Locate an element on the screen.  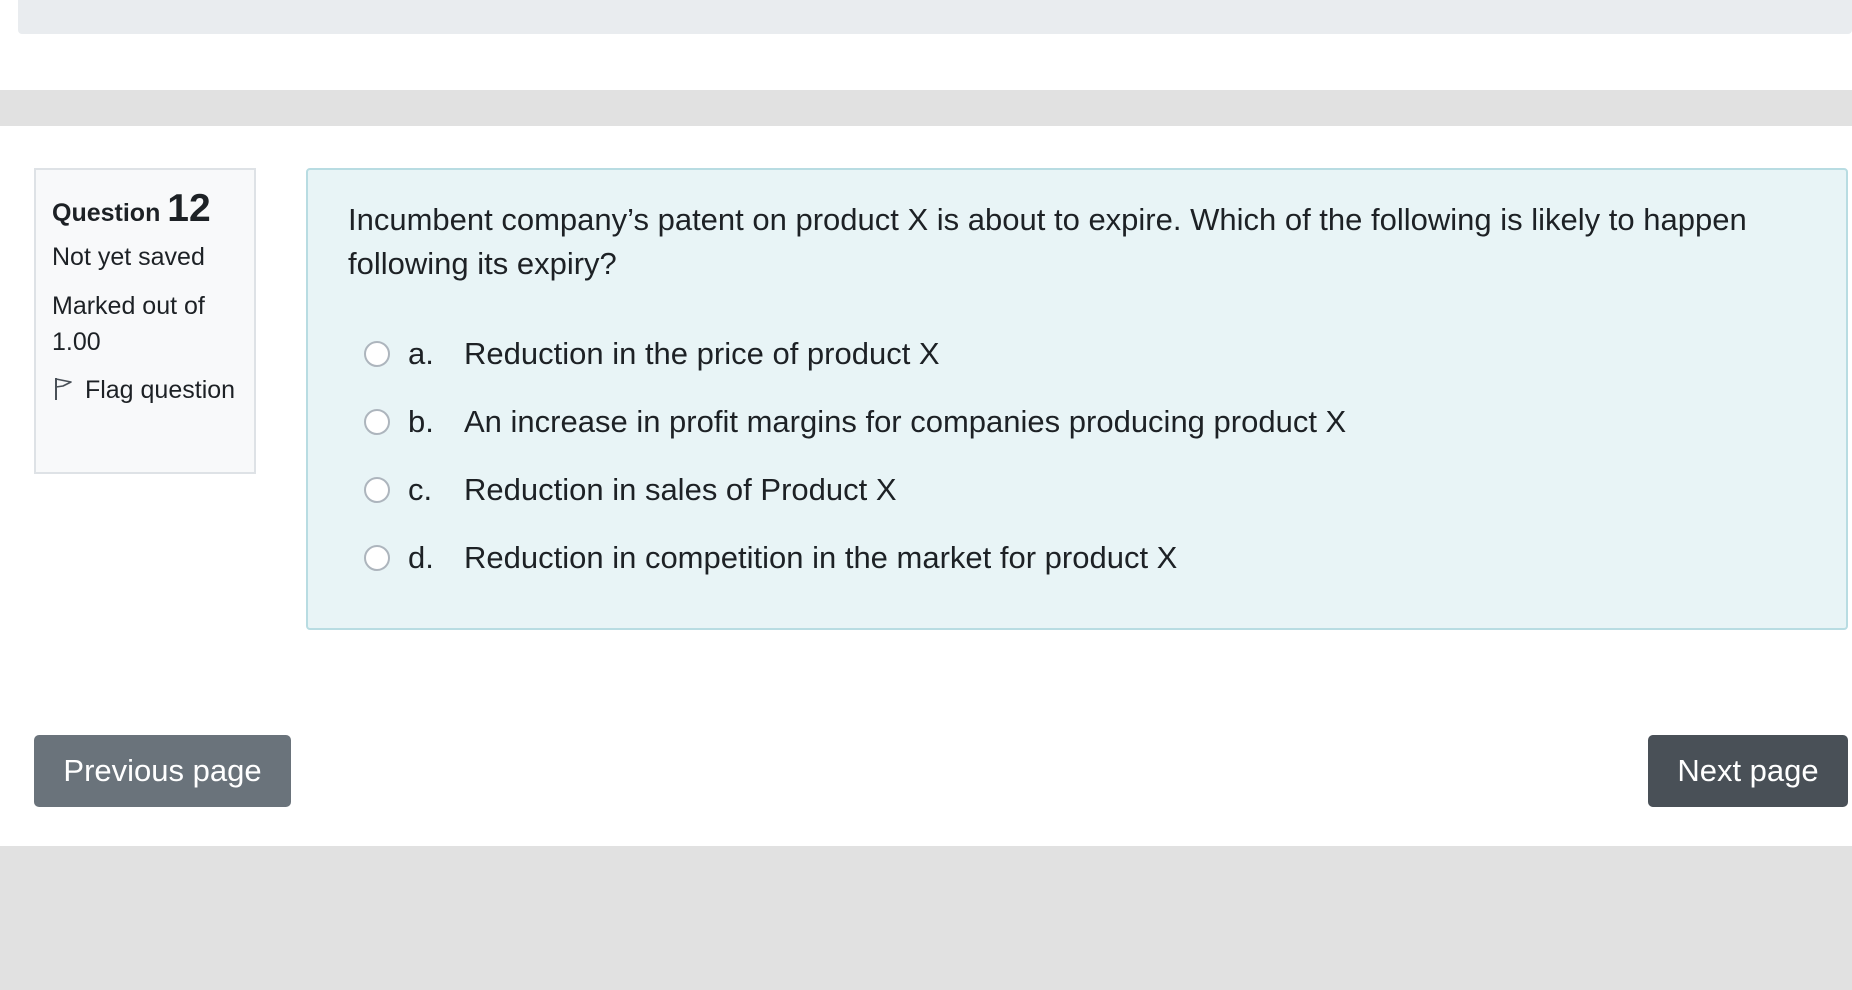
answer-option-c: c. Reduction in sales of Product X is located at coordinates (855, 490).